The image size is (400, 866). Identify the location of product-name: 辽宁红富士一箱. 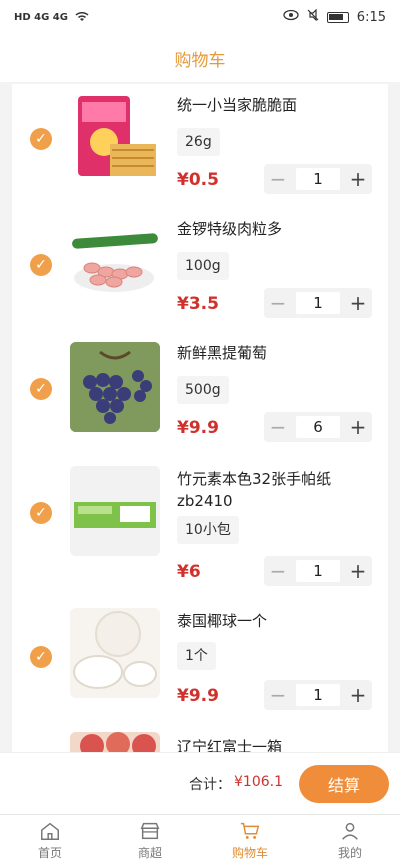
(277, 744).